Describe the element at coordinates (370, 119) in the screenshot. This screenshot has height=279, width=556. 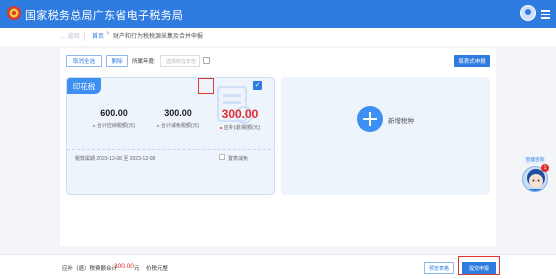
I see `plus-icon` at that location.